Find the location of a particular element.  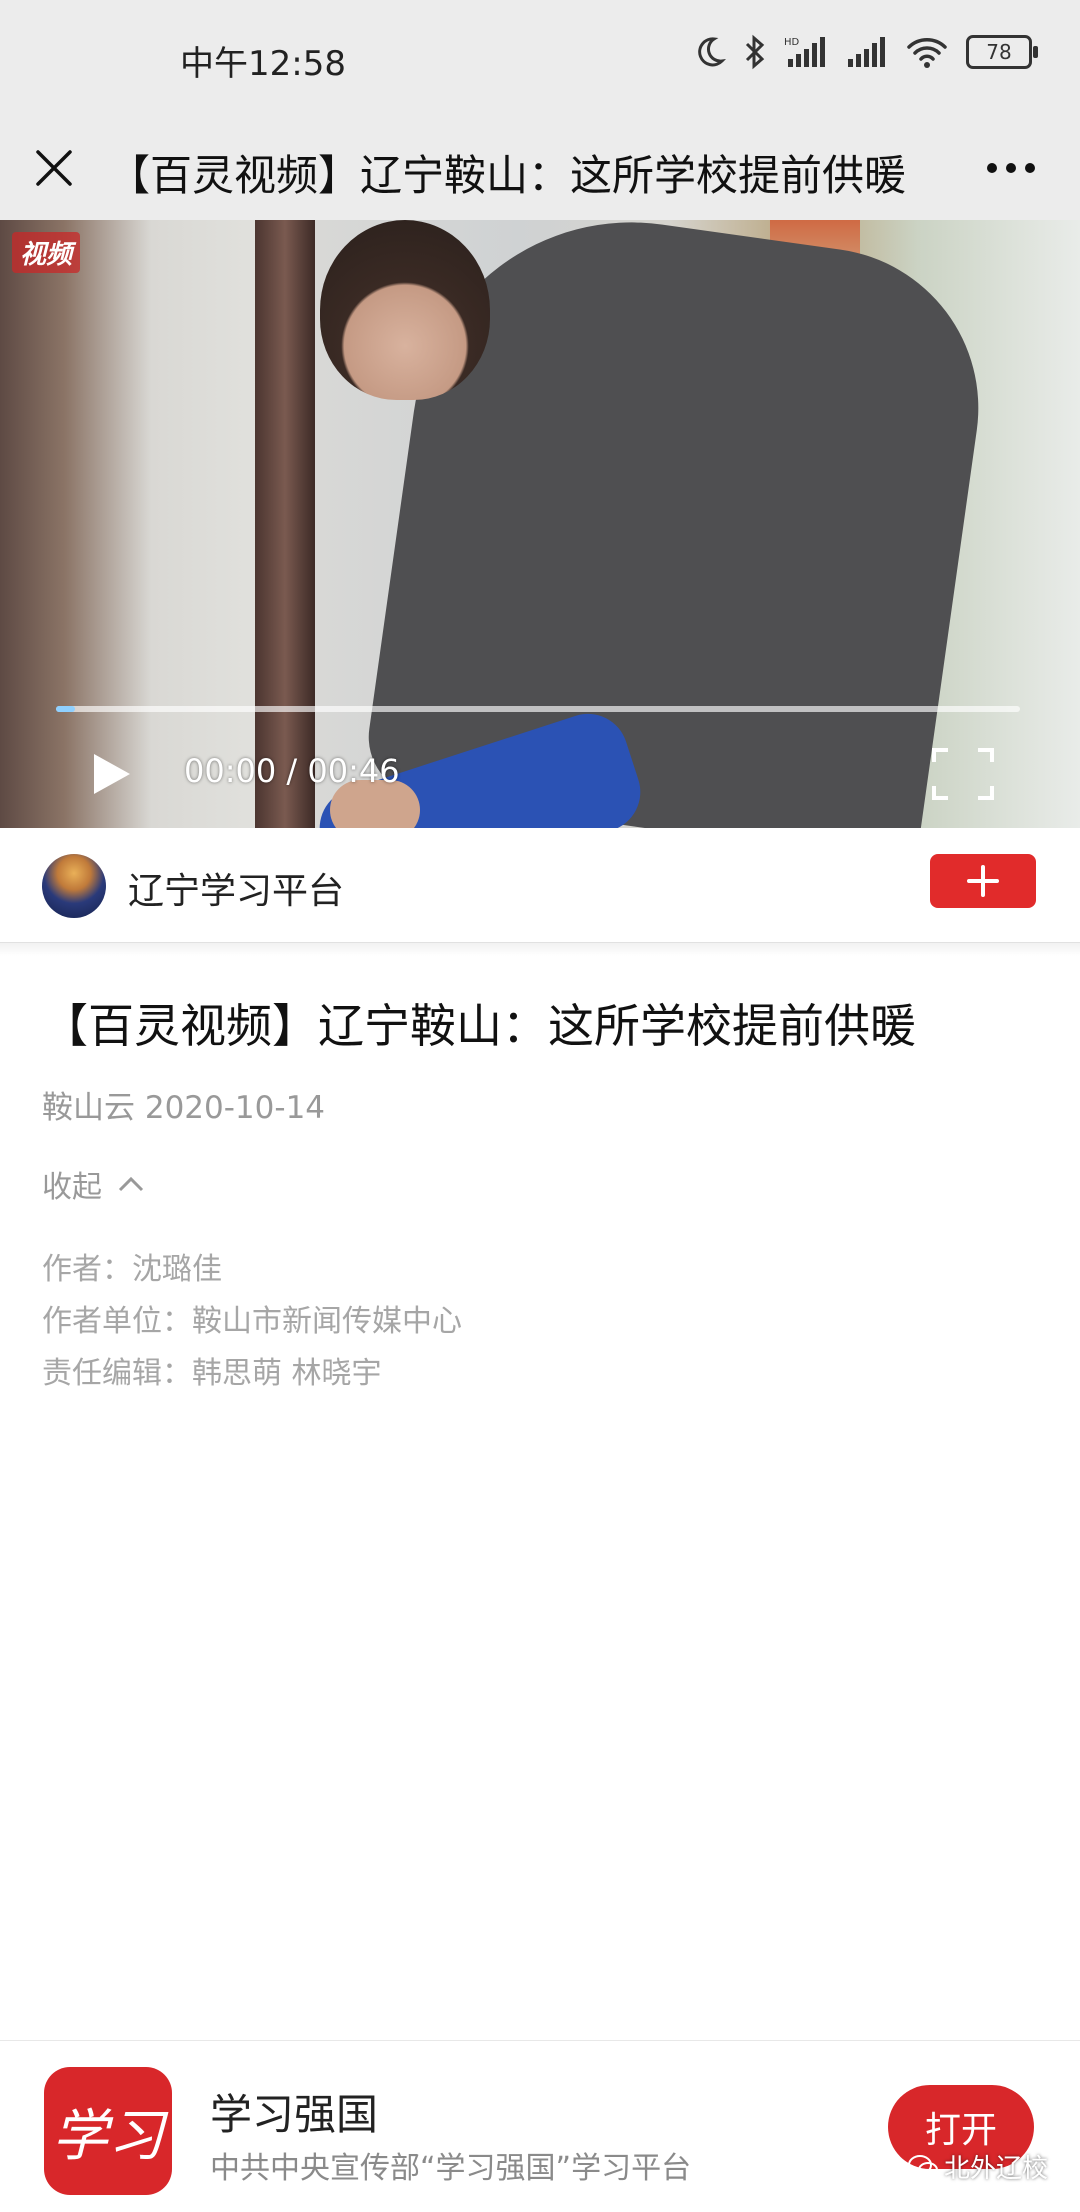

more-icon is located at coordinates (1011, 168).